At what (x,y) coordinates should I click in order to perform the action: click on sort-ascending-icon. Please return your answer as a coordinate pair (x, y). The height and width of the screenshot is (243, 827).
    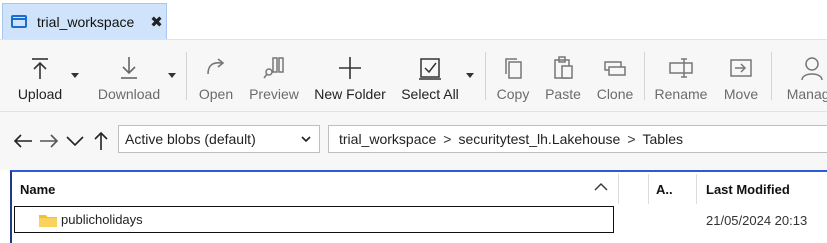
    Looking at the image, I should click on (601, 187).